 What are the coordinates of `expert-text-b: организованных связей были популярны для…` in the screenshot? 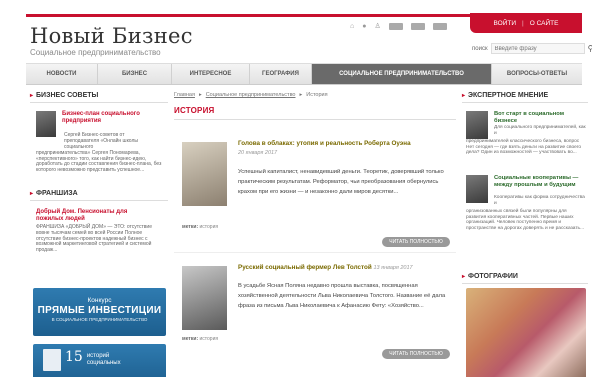 It's located at (525, 220).